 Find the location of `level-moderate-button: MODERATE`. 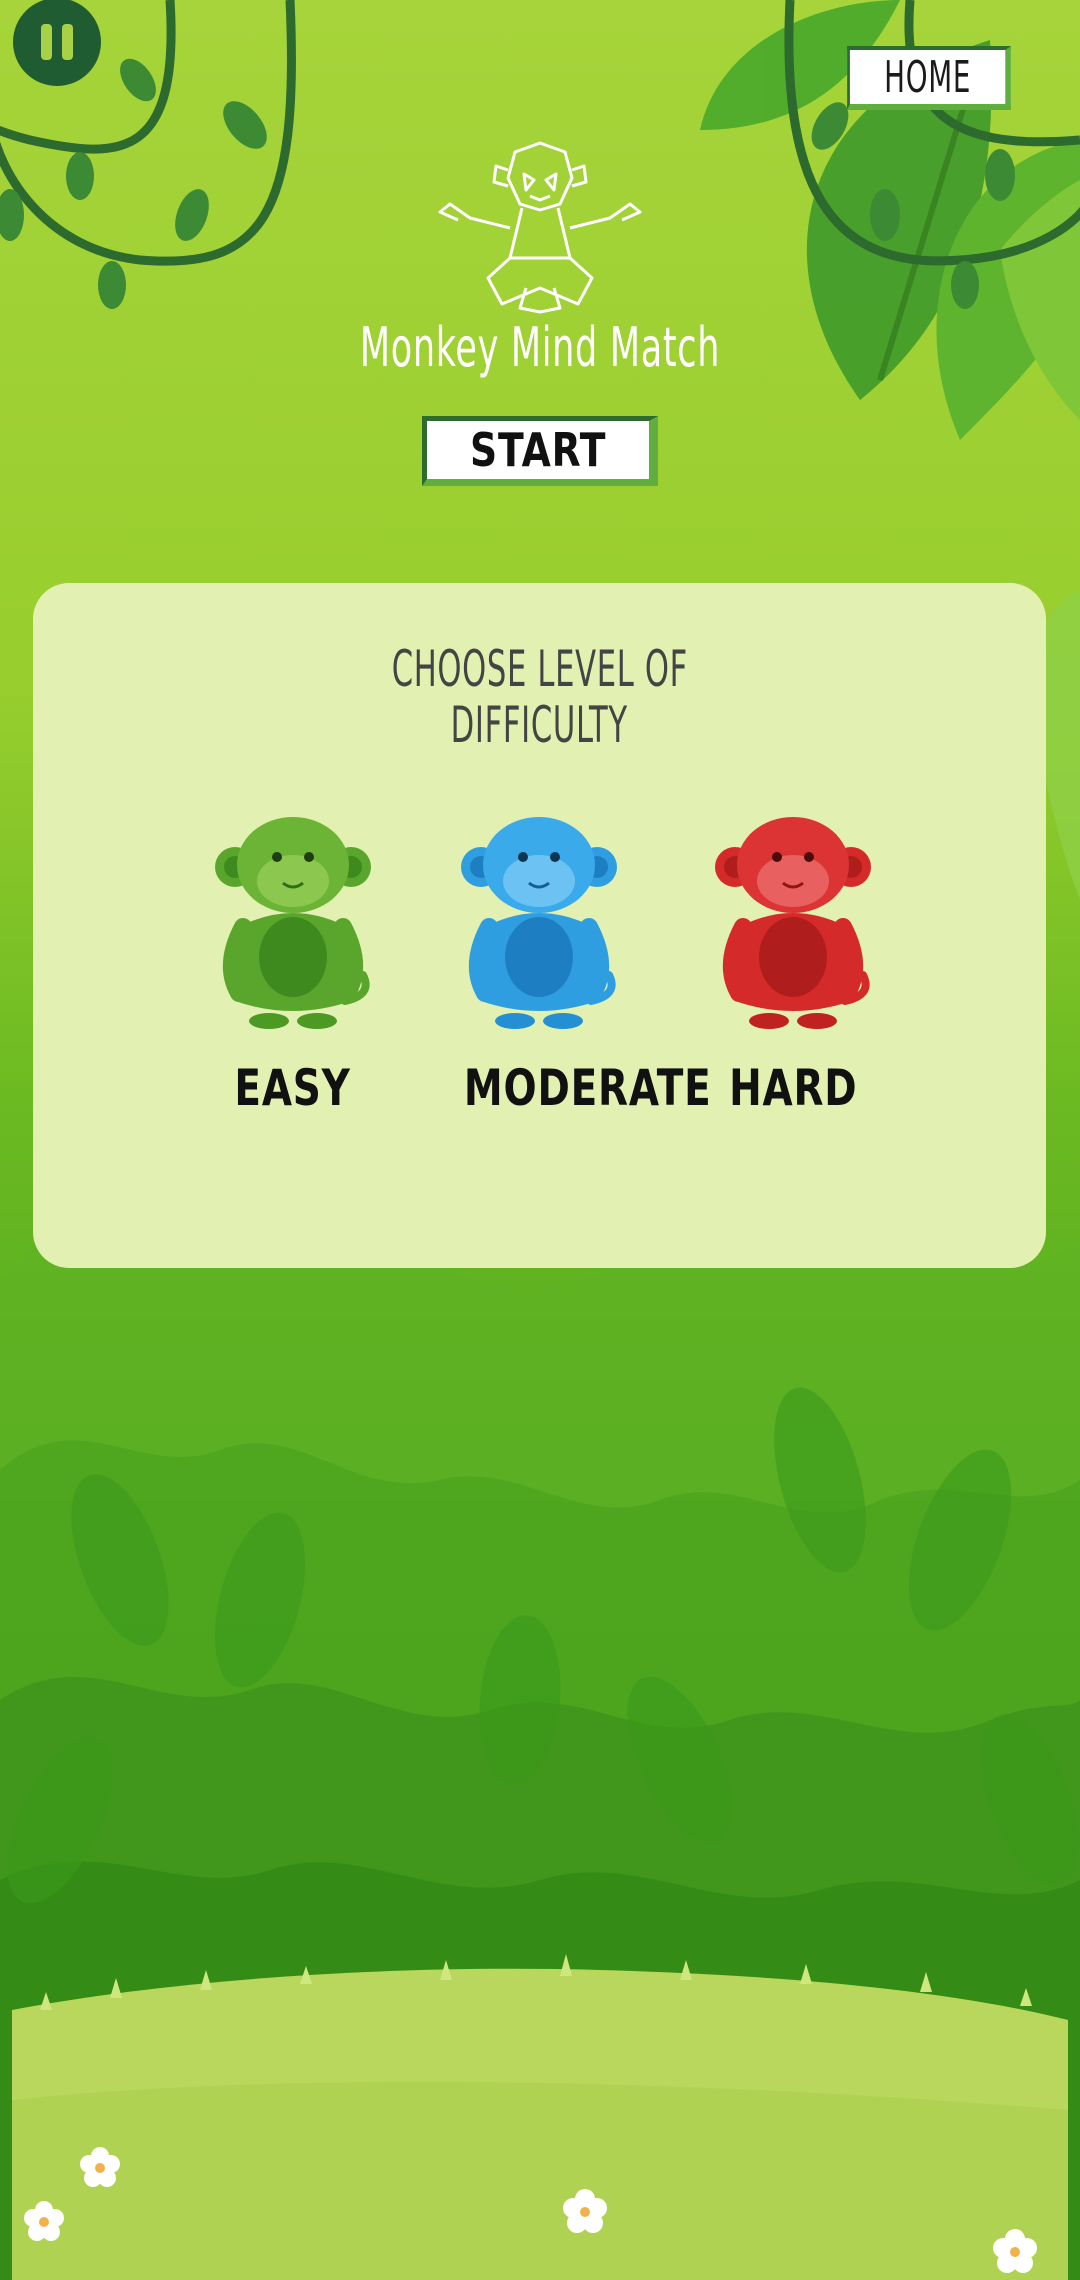

level-moderate-button: MODERATE is located at coordinates (570, 966).